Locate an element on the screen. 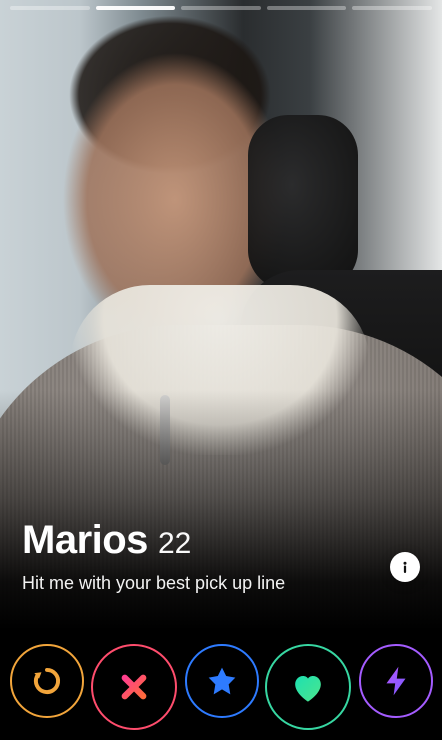 The image size is (442, 740). info-button is located at coordinates (405, 567).